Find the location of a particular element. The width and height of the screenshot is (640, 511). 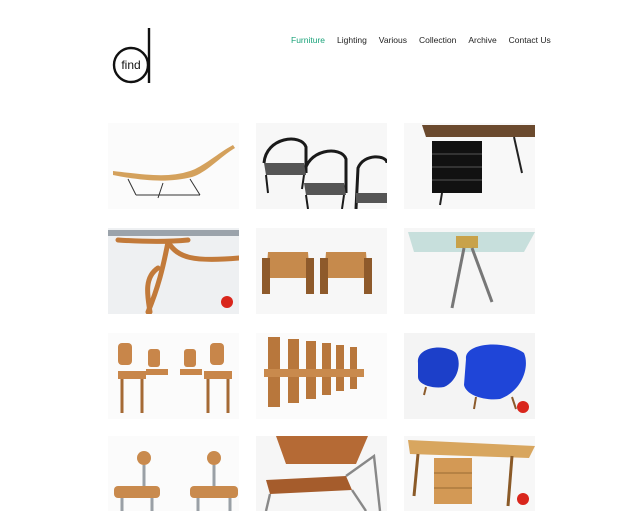

table-base-icon is located at coordinates (173, 271).